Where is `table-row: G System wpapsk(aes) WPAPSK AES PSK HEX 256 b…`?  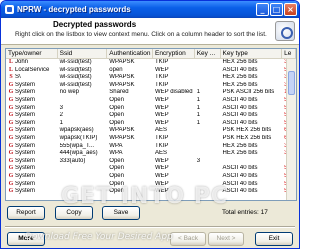 table-row: G System wpapsk(aes) WPAPSK AES PSK HEX 256 b… is located at coordinates (151, 131).